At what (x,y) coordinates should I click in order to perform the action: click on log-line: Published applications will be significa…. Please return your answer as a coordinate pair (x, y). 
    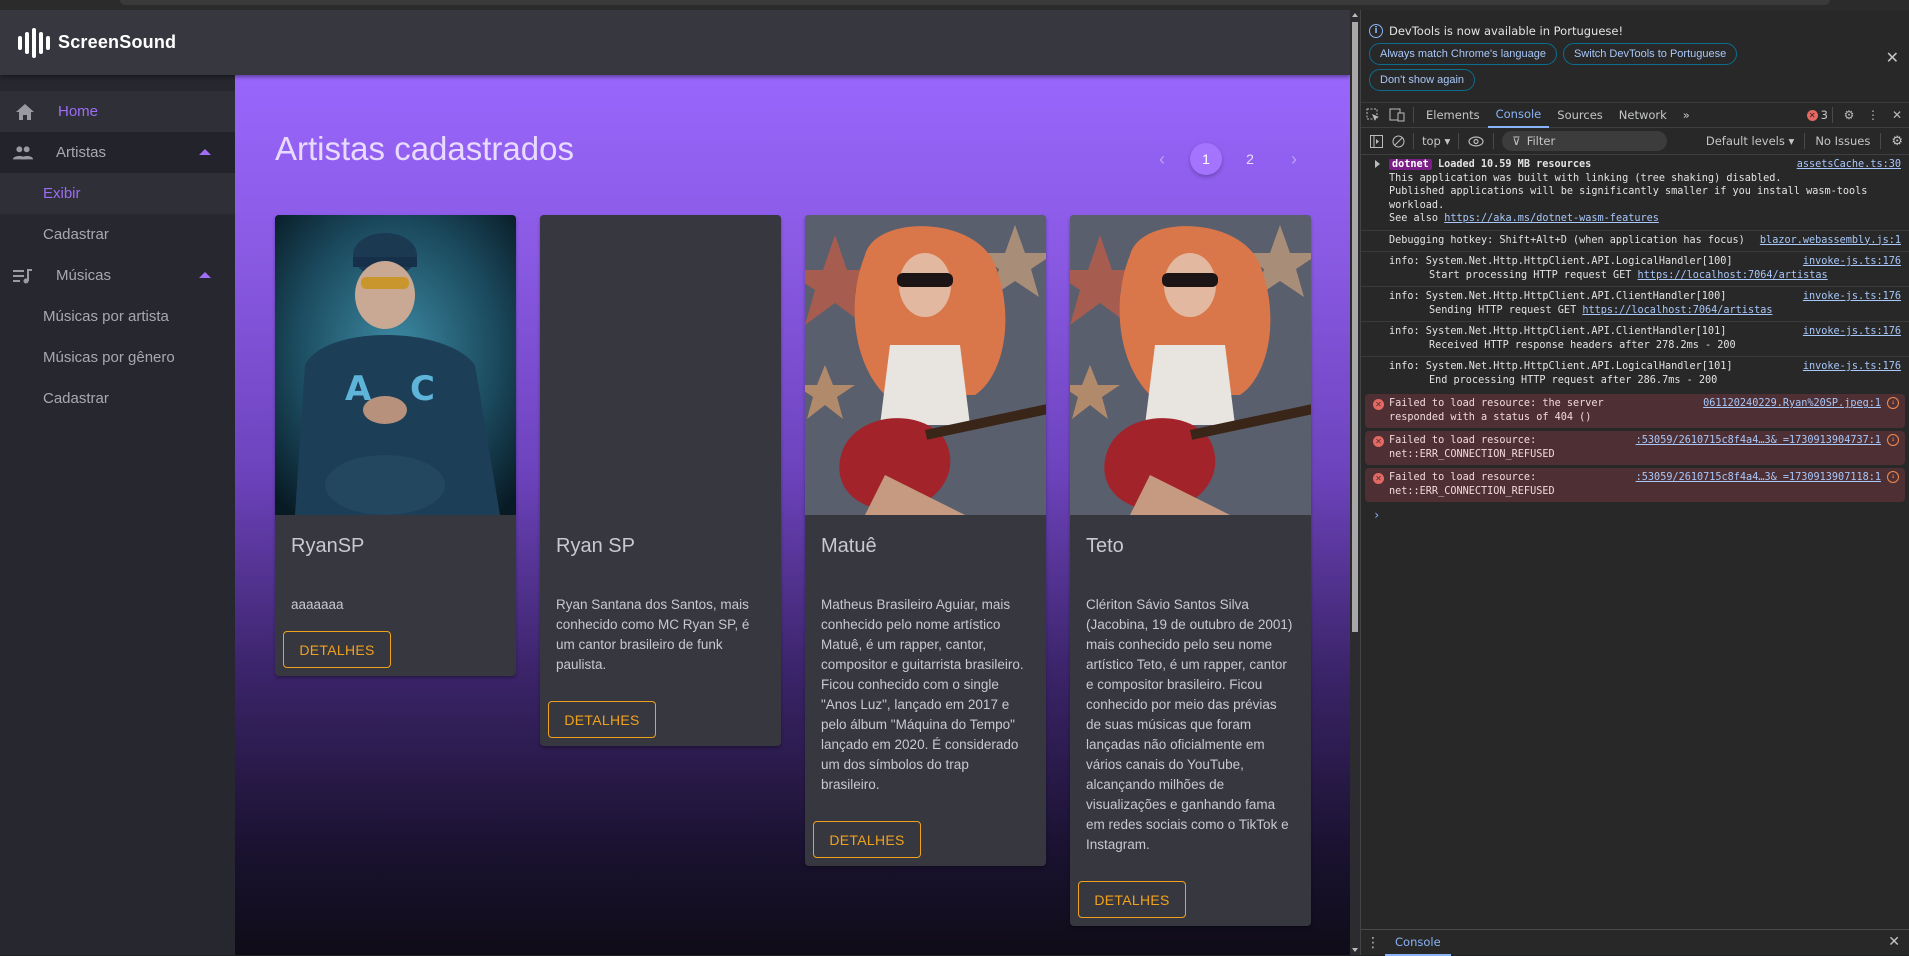
    Looking at the image, I should click on (1628, 198).